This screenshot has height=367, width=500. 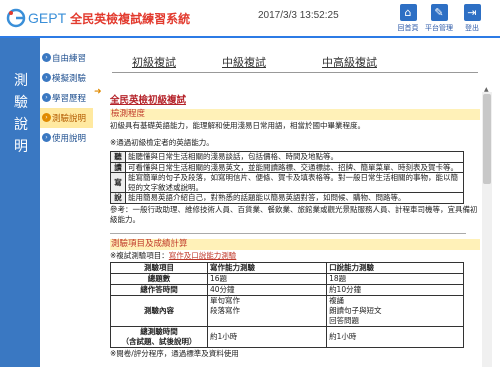 I want to click on row-header: 總作答時間, so click(x=159, y=289).